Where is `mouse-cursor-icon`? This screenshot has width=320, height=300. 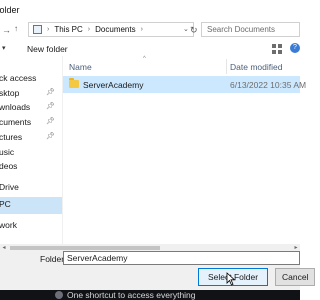
mouse-cursor-icon is located at coordinates (231, 279).